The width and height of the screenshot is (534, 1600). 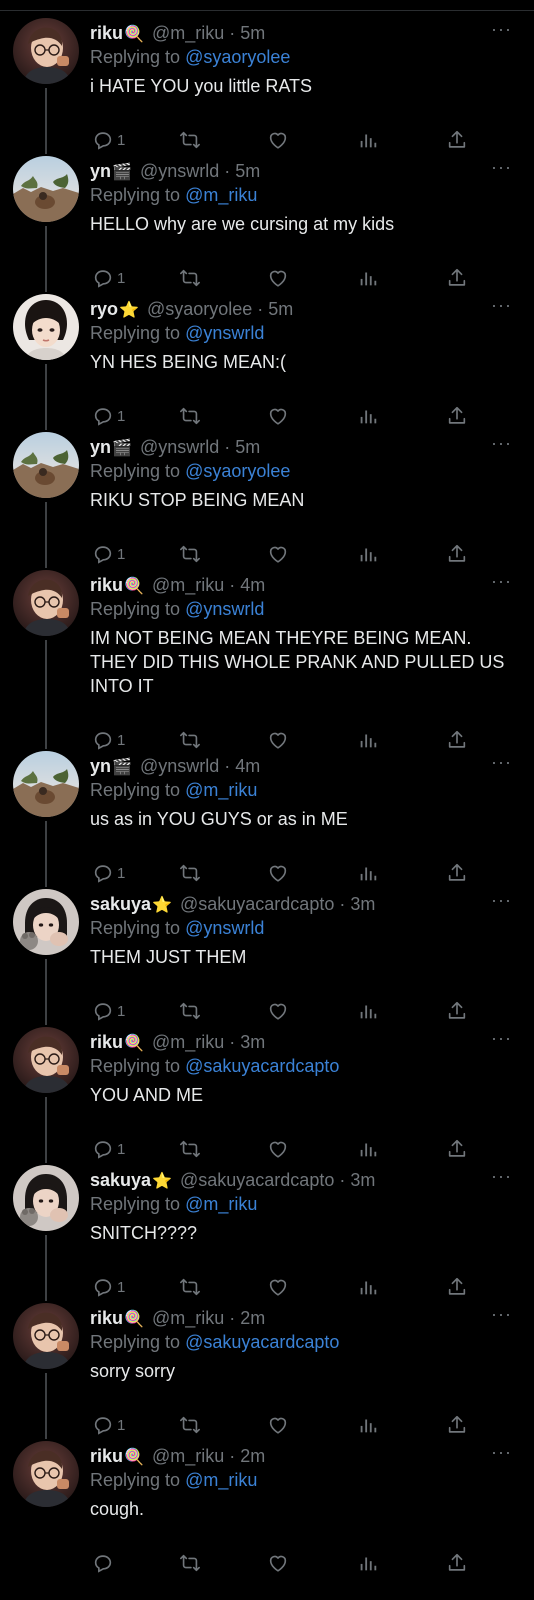 I want to click on user-handle: @syaoryolee, so click(x=199, y=309).